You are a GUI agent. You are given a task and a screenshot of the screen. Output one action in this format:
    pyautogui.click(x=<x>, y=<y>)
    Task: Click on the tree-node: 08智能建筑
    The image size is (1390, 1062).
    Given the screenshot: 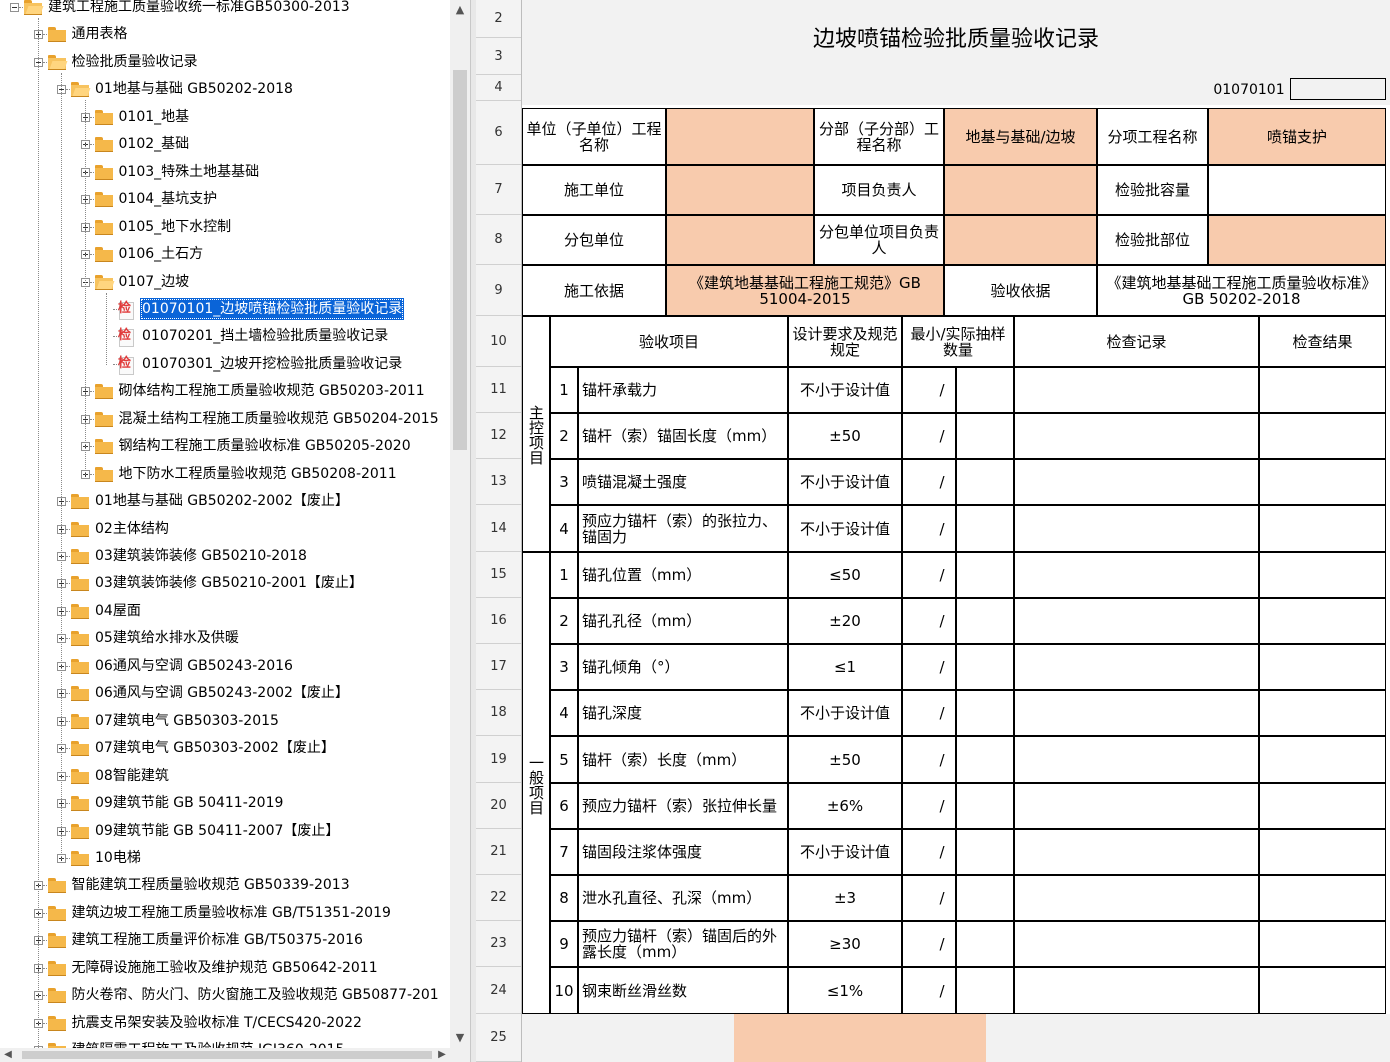 What is the action you would take?
    pyautogui.click(x=225, y=778)
    